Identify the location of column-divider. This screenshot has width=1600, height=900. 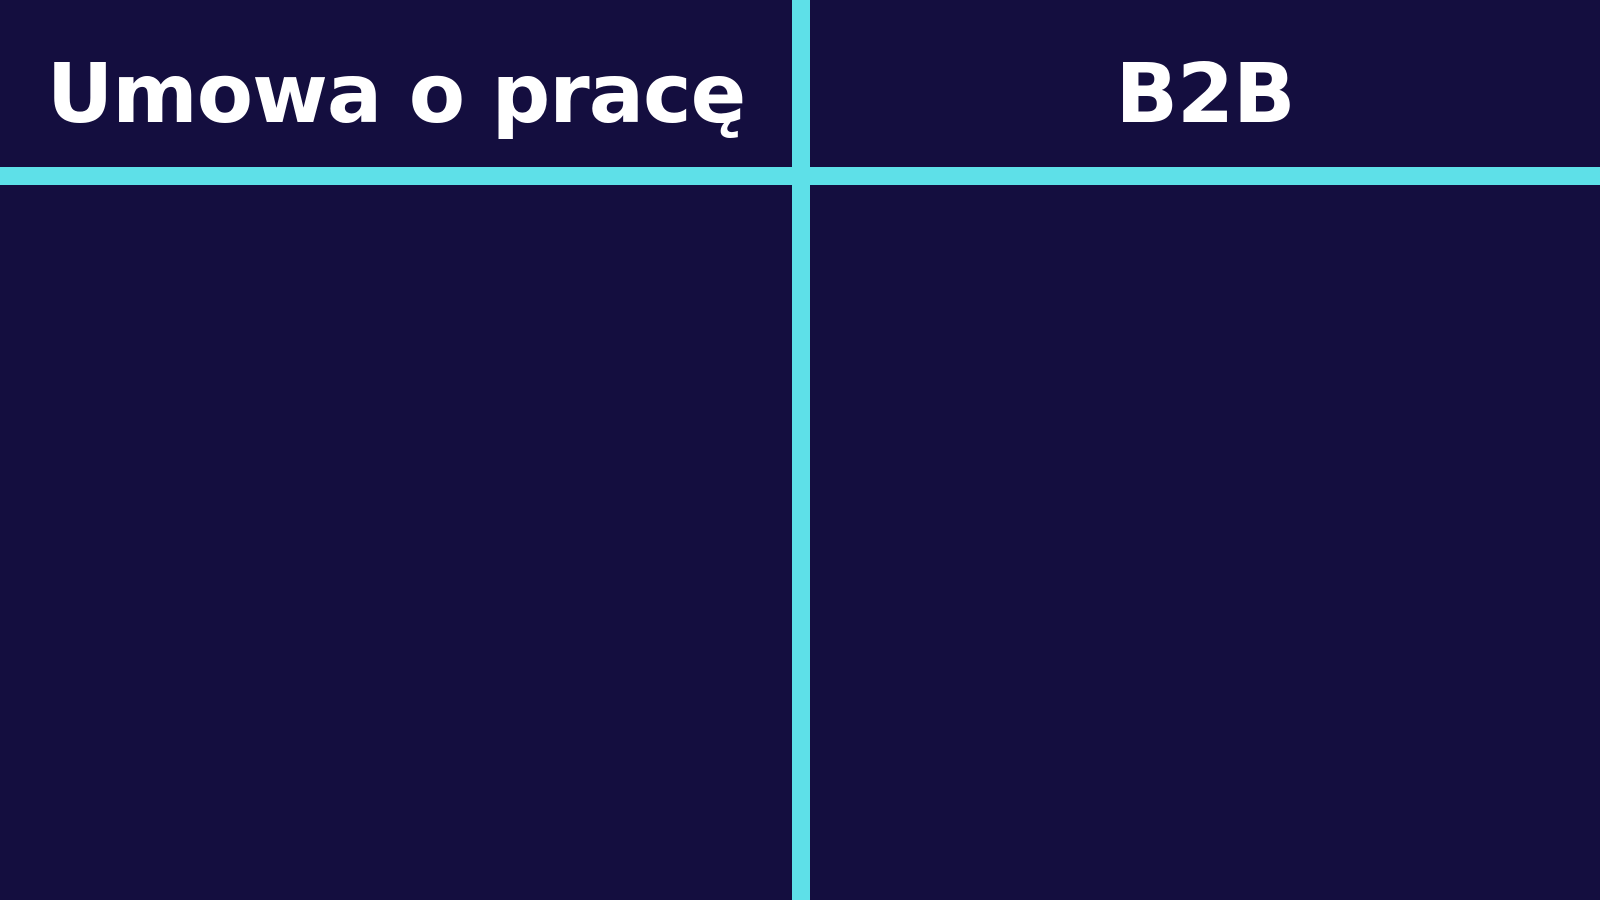
(801, 450).